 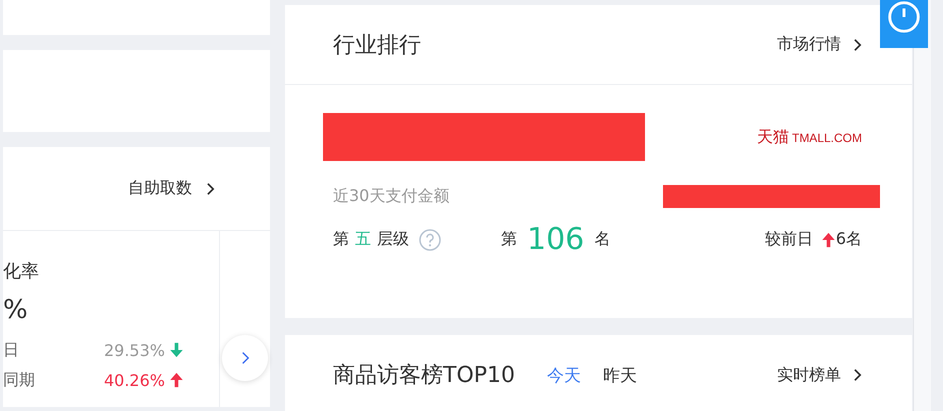 I want to click on logo-domain: TMALL.COM, so click(x=827, y=137).